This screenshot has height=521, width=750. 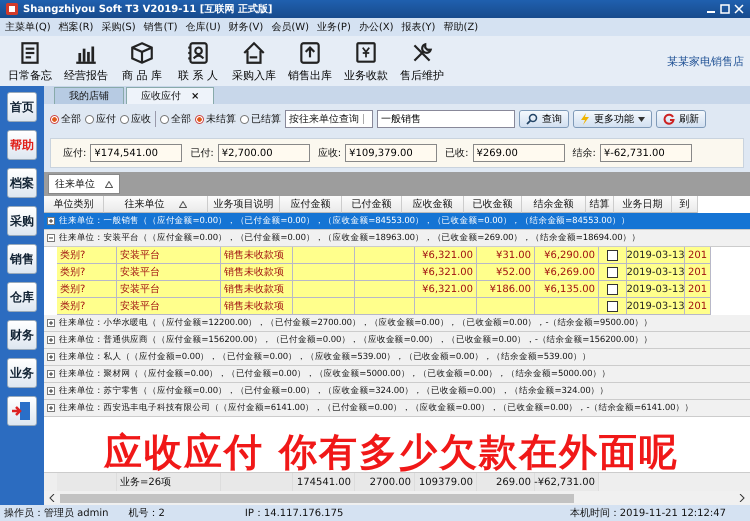 I want to click on table-cell: 2019-03-13, so click(x=656, y=306).